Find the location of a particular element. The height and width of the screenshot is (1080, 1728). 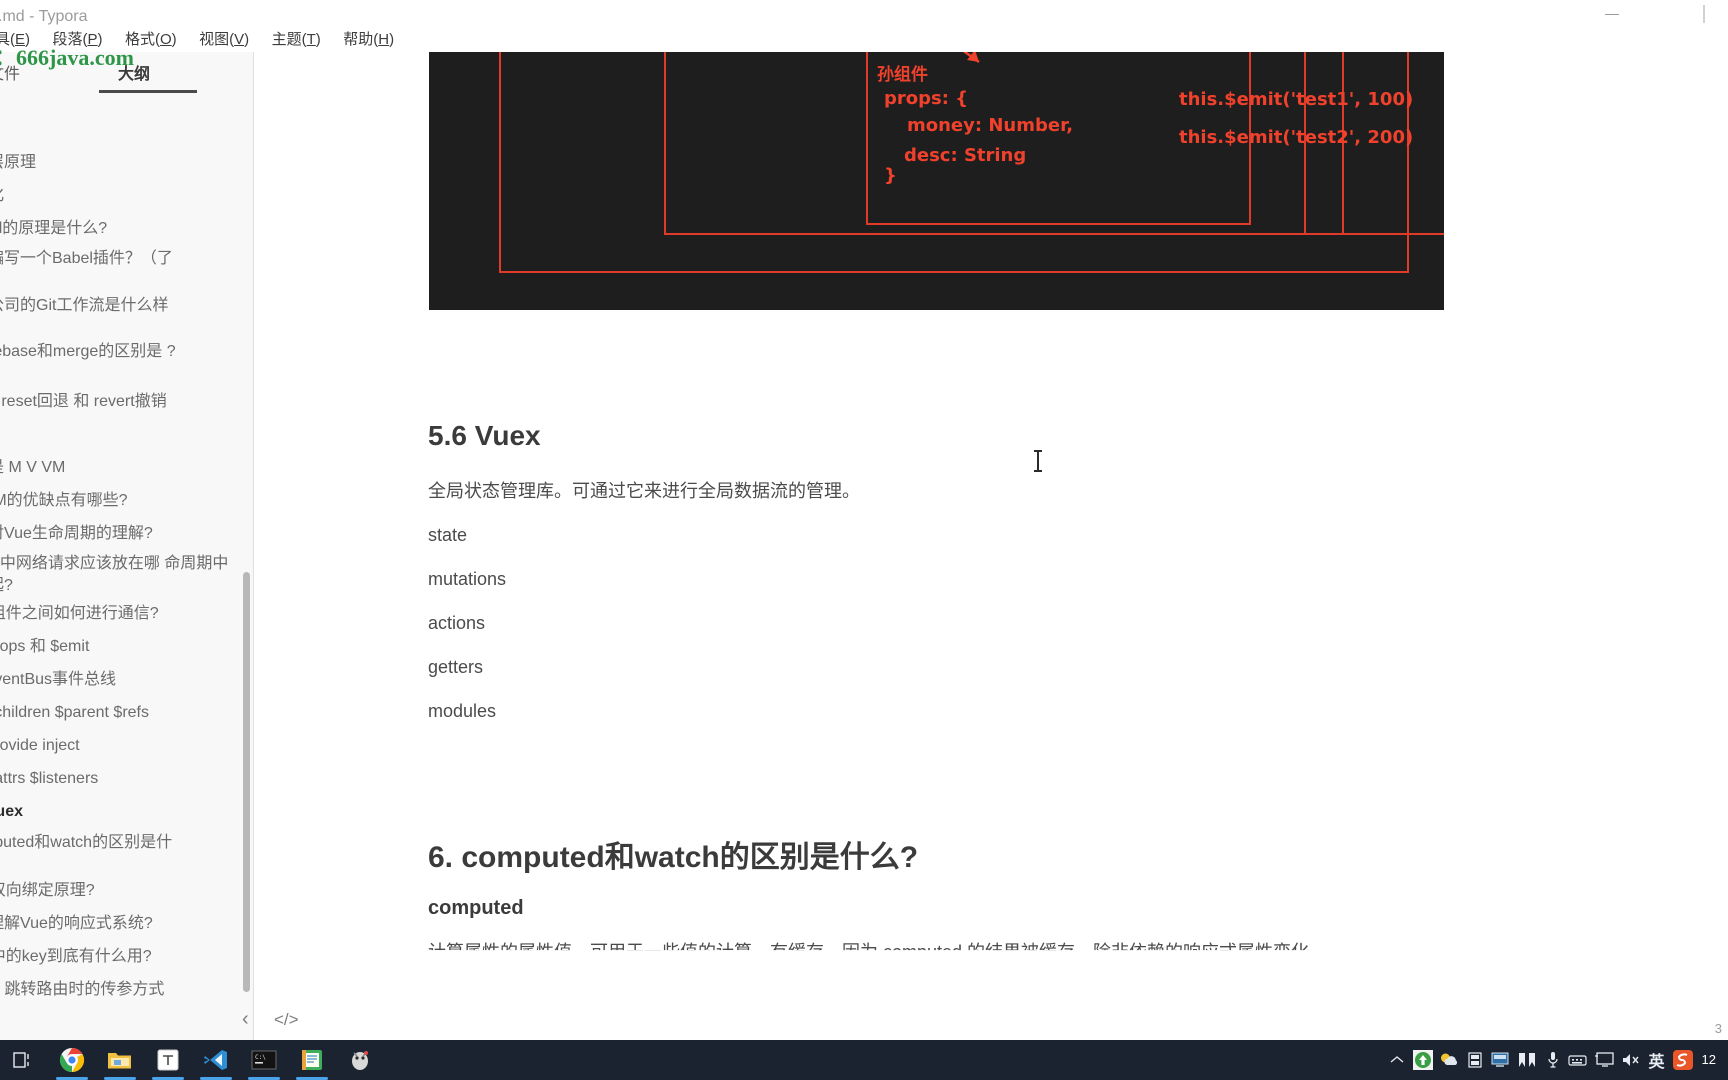

outline-item-15: 4 provide inject is located at coordinates (117, 746).